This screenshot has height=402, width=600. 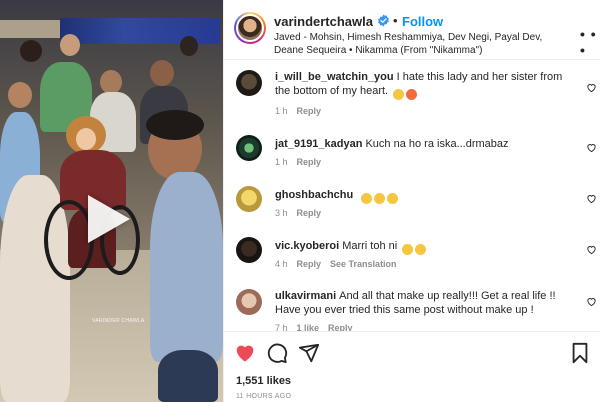 I want to click on emoji-winking-tongue: 😜, so click(x=367, y=198).